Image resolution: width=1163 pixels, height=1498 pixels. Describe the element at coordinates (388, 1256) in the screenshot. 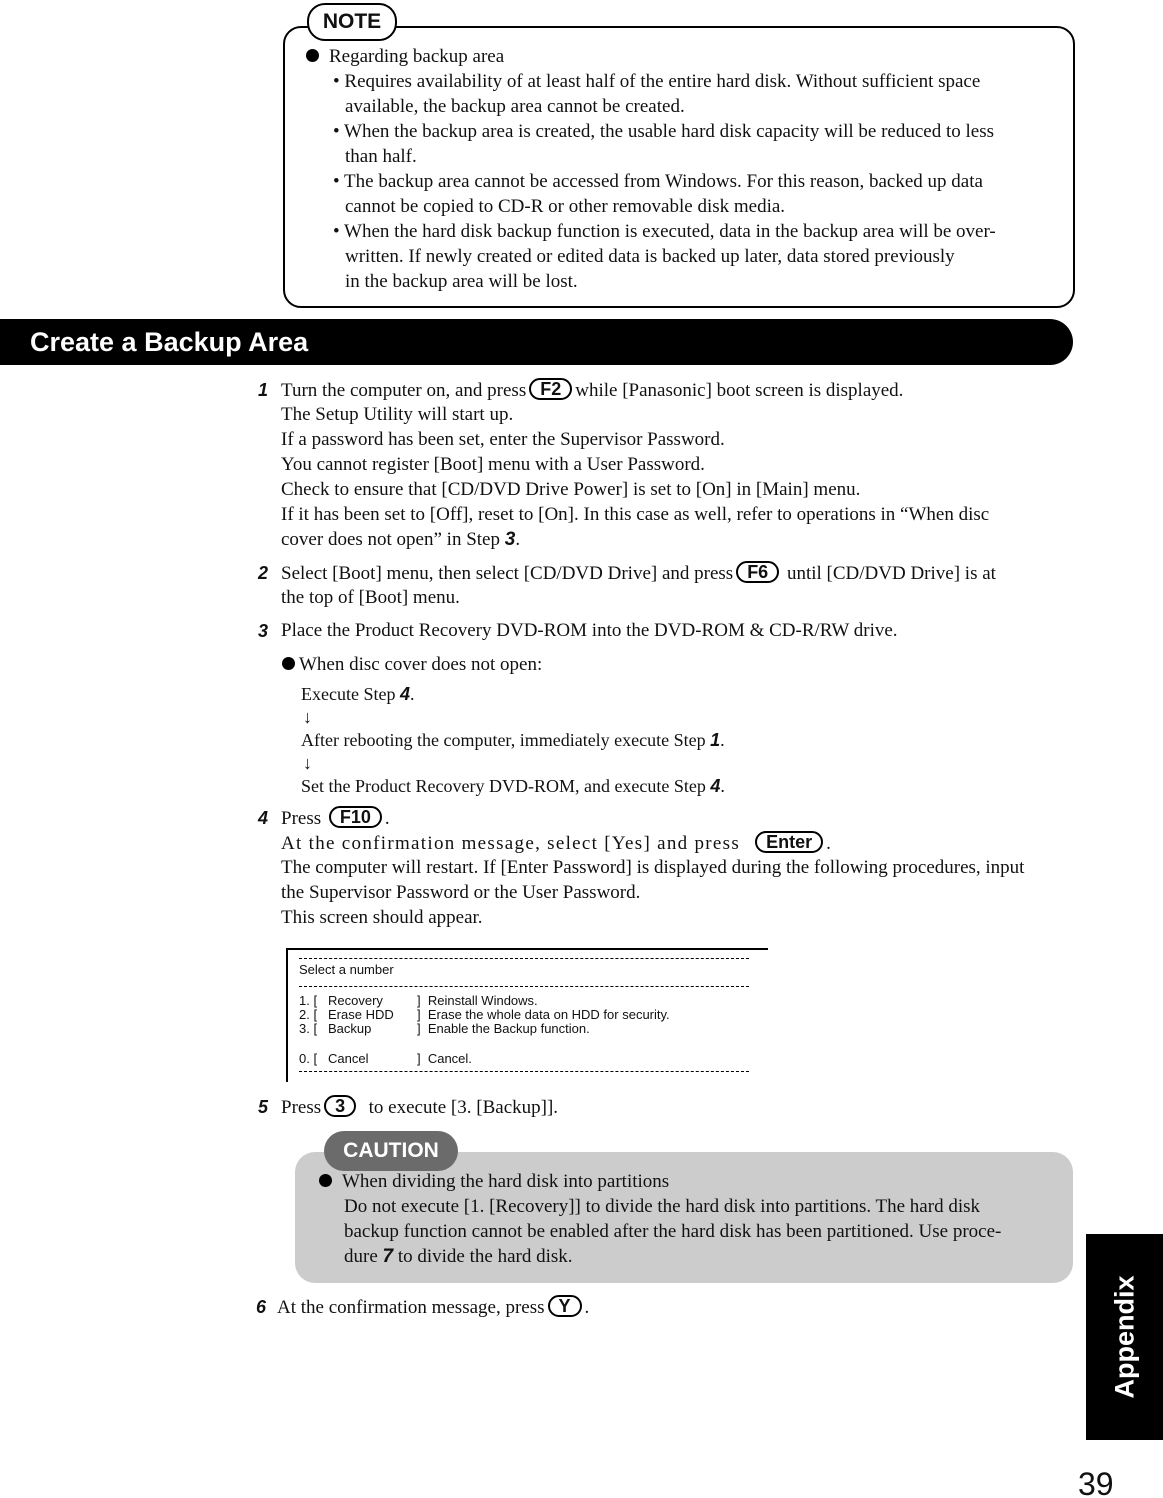

I see `step-ref: 7` at that location.